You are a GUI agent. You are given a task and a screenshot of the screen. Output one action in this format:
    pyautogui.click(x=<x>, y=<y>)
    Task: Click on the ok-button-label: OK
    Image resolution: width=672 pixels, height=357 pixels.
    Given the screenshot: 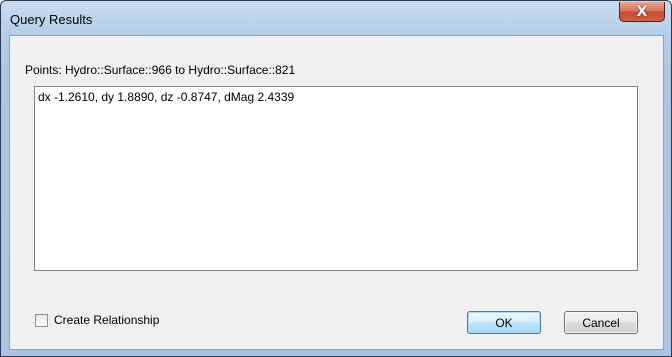 What is the action you would take?
    pyautogui.click(x=504, y=322)
    